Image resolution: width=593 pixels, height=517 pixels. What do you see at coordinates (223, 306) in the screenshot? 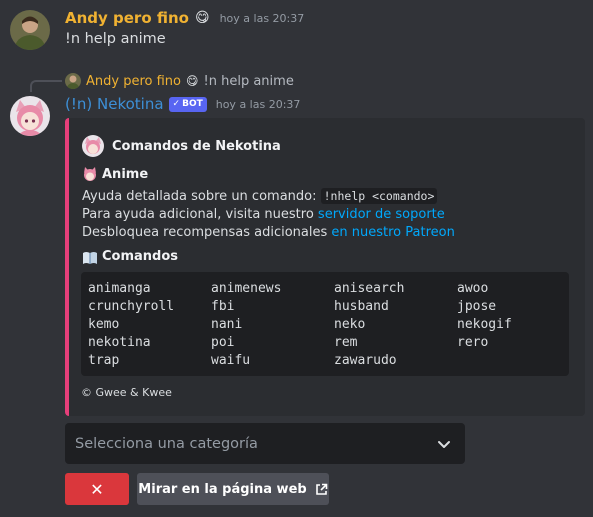
I see `command-item: fbi` at bounding box center [223, 306].